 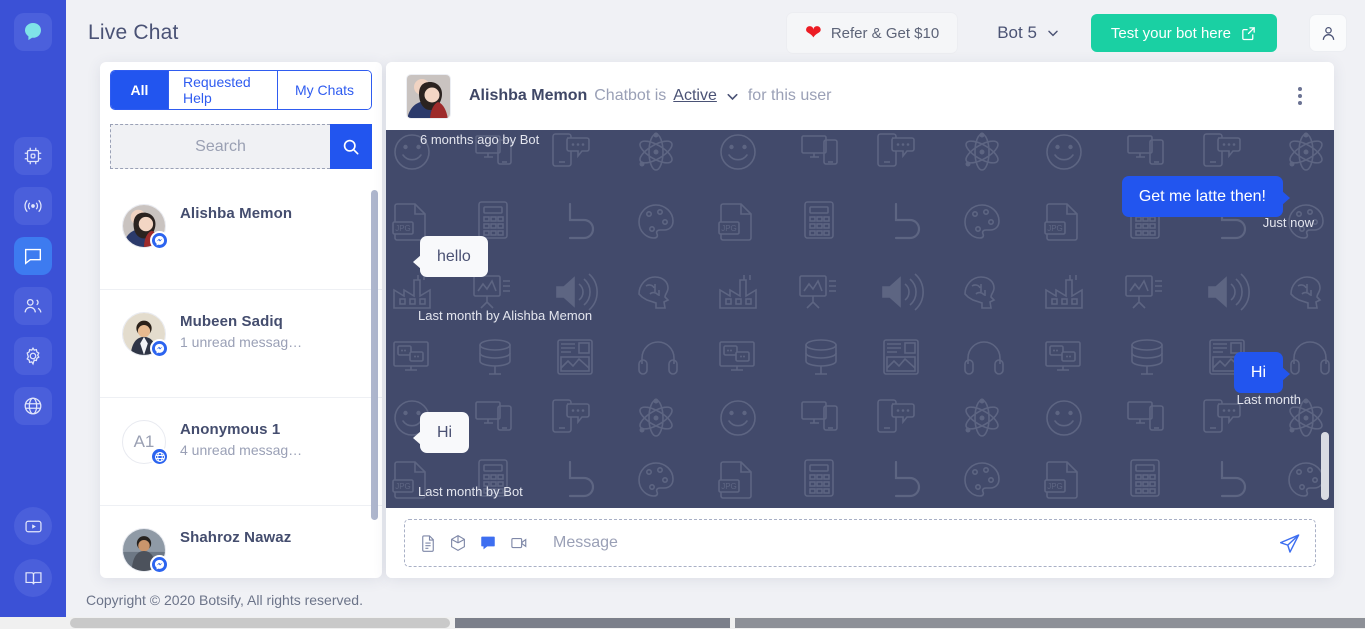 I want to click on sidebar-item-users, so click(x=33, y=306).